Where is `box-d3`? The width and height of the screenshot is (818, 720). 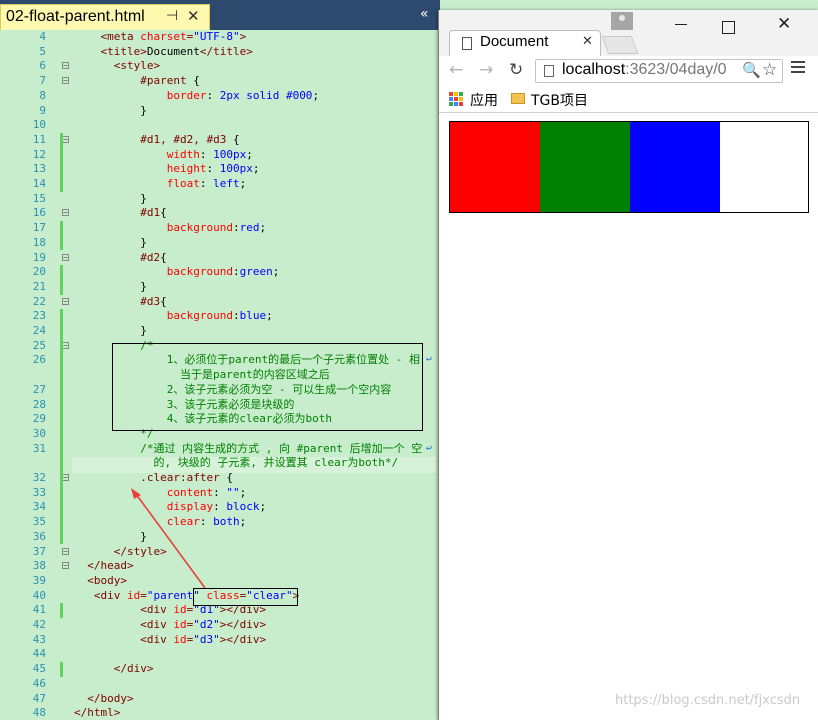
box-d3 is located at coordinates (675, 167).